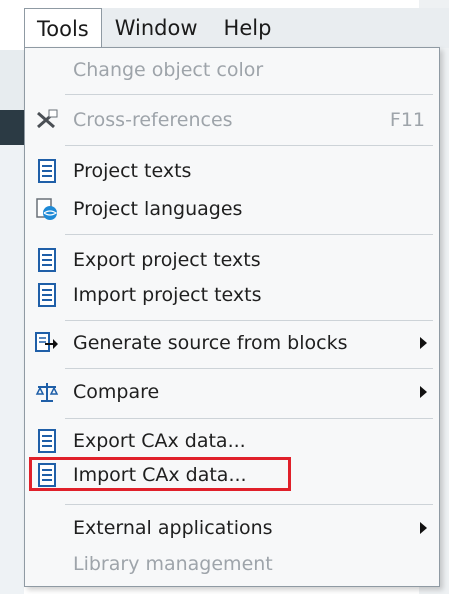 This screenshot has width=449, height=594. Describe the element at coordinates (167, 260) in the screenshot. I see `menu-item-label: Export project texts` at that location.